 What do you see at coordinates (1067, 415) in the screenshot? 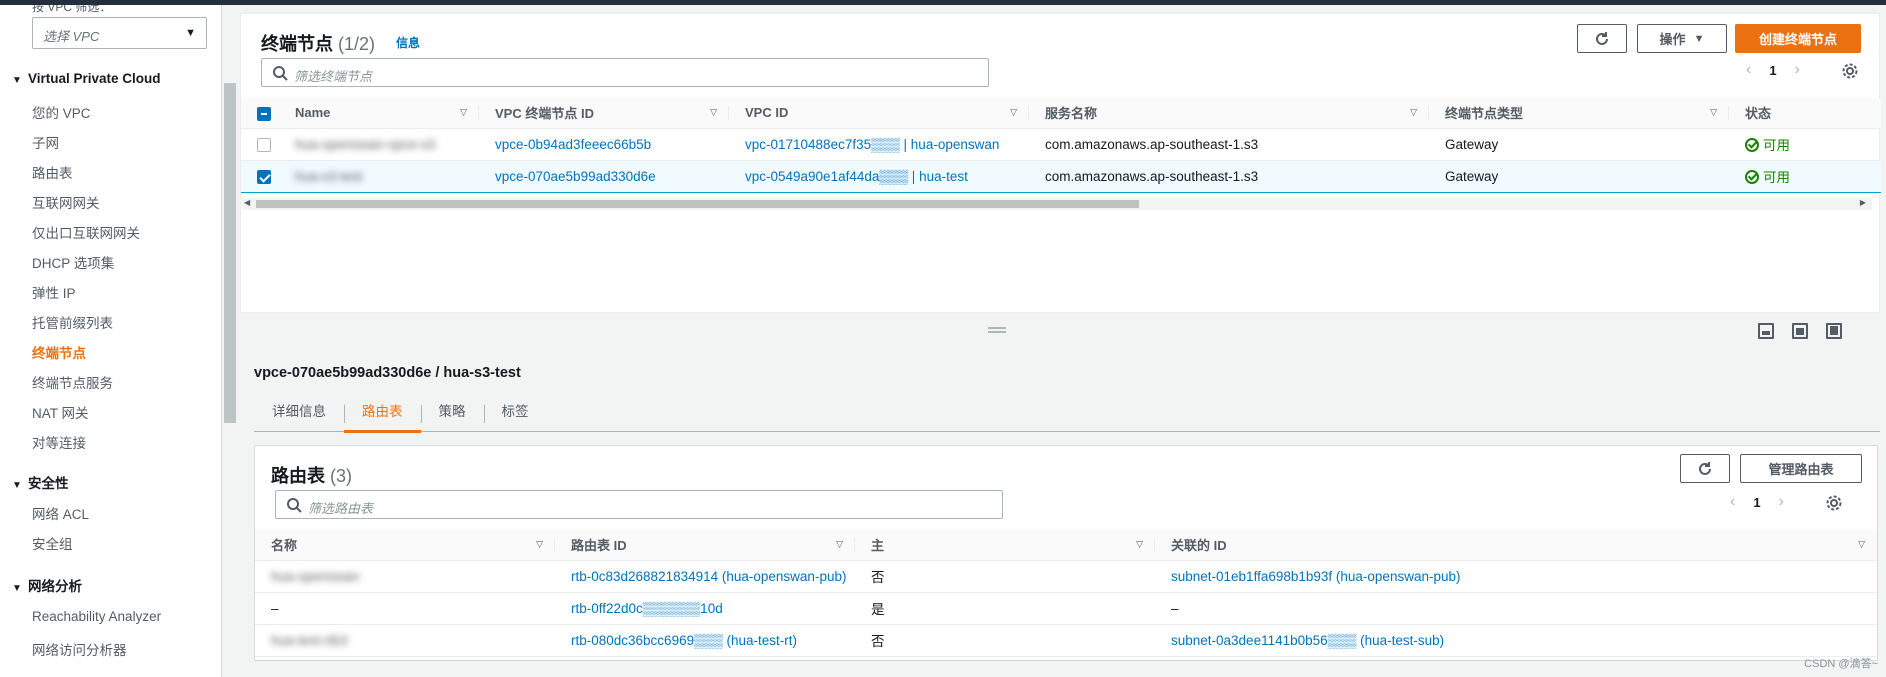
I see `detail-tabs: 详细信息 路由表 策略 标签` at bounding box center [1067, 415].